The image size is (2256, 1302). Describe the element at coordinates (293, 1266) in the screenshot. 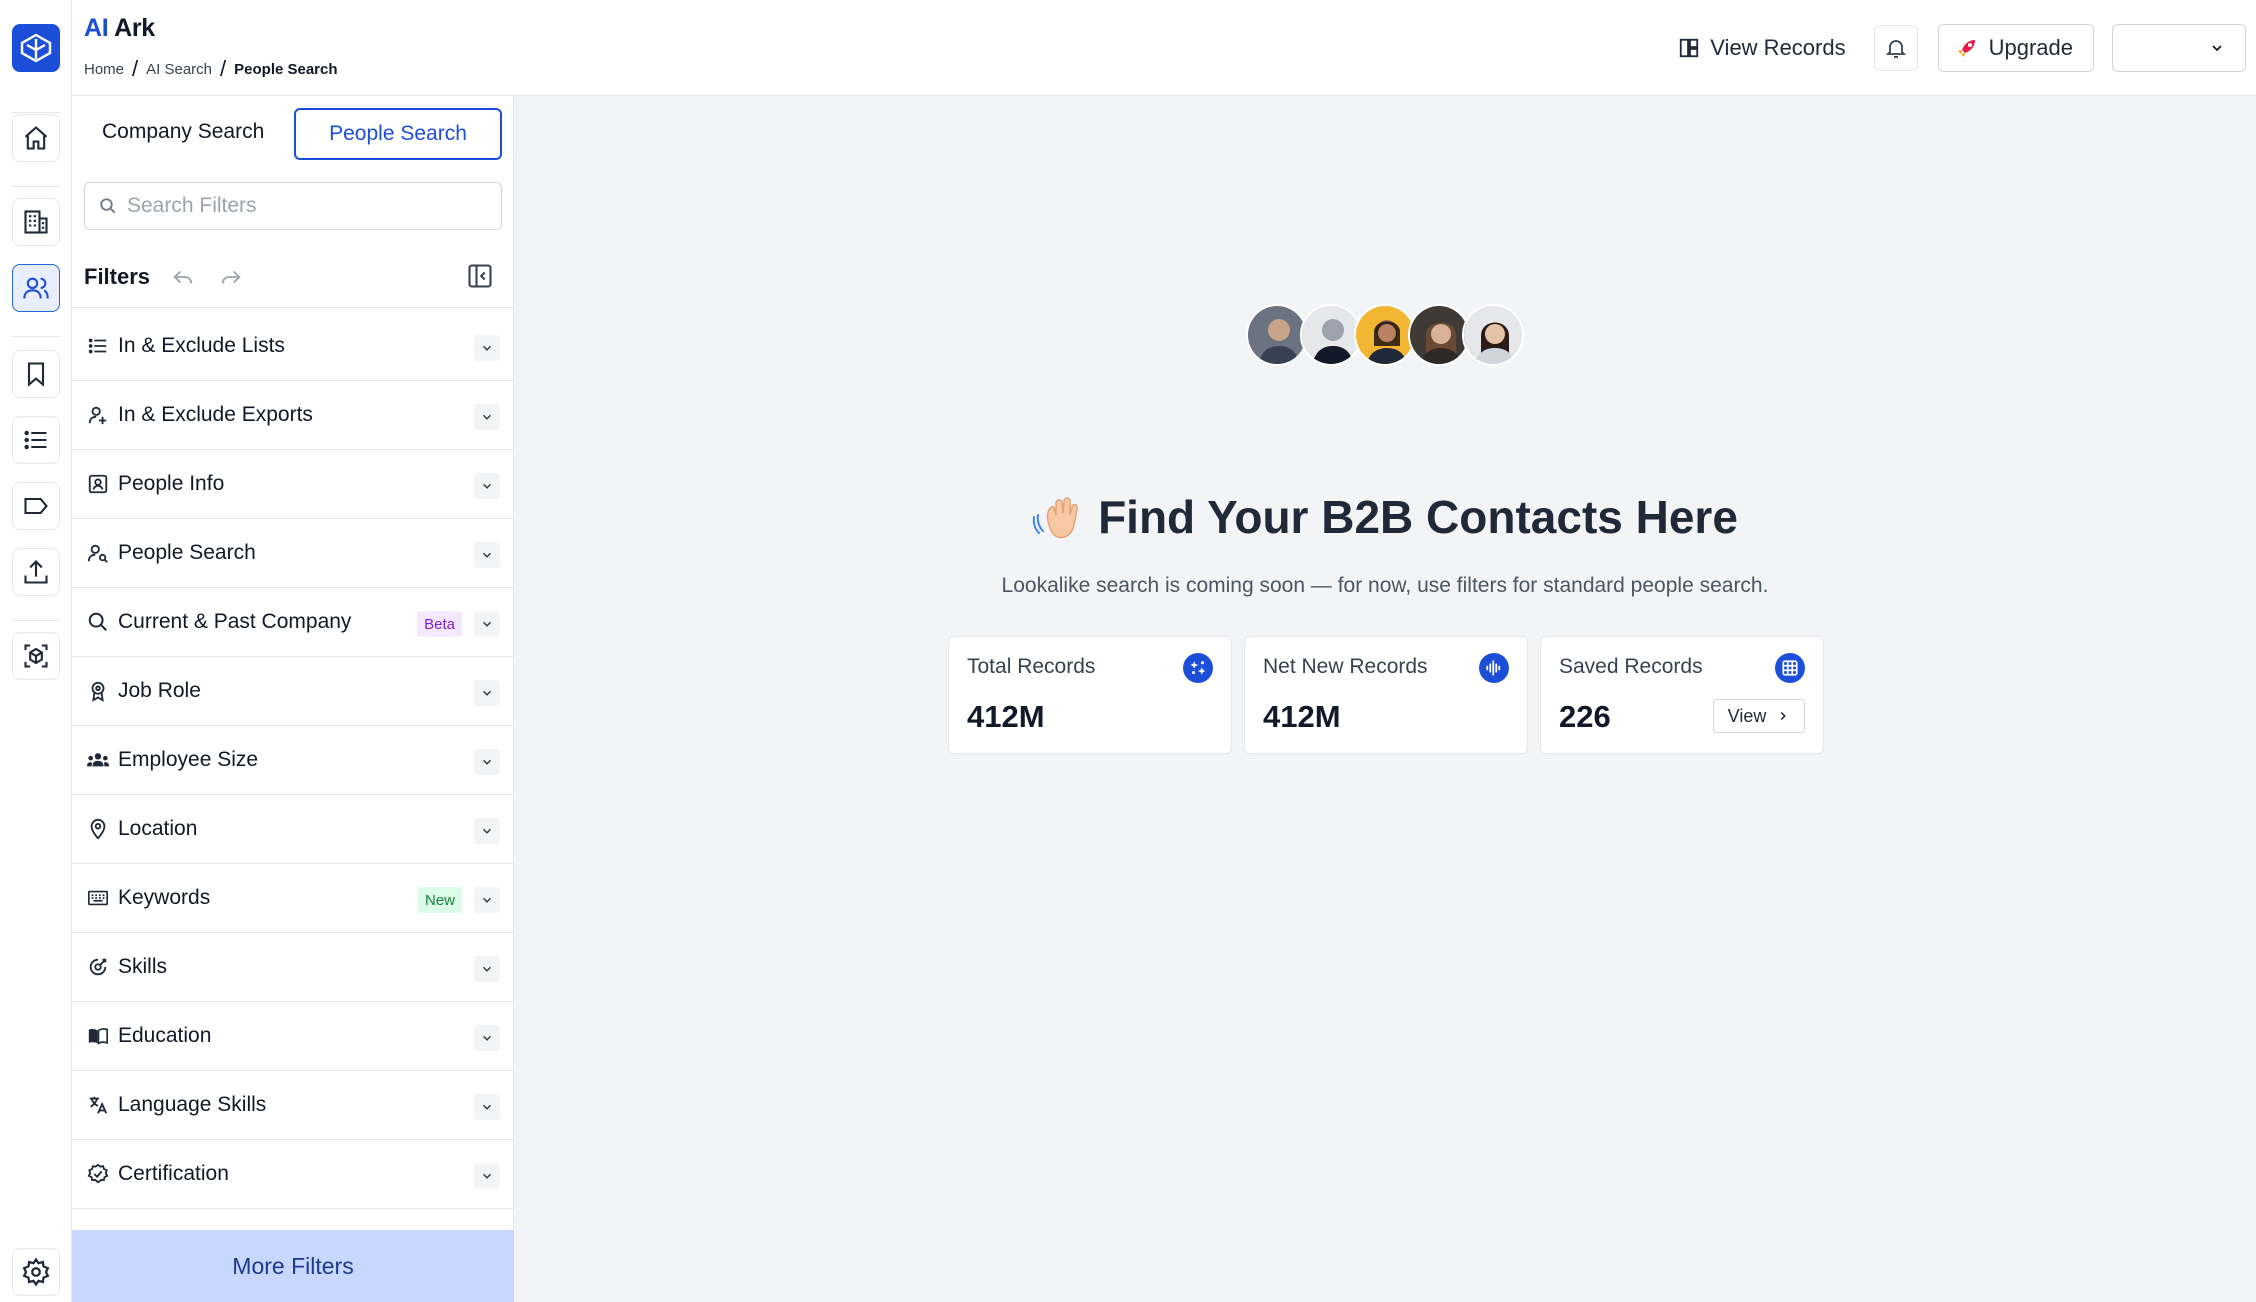

I see `more-filters-button: More Filters` at that location.